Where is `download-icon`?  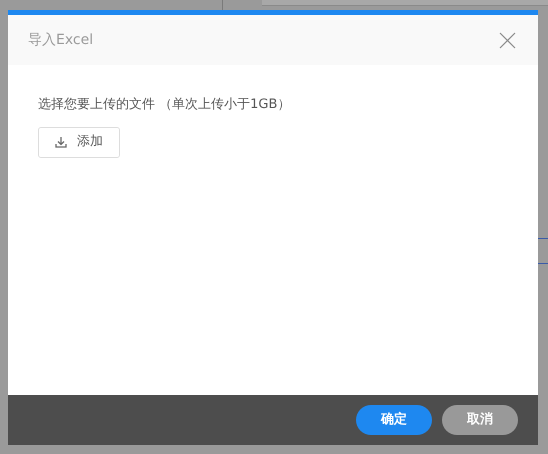
download-icon is located at coordinates (61, 142).